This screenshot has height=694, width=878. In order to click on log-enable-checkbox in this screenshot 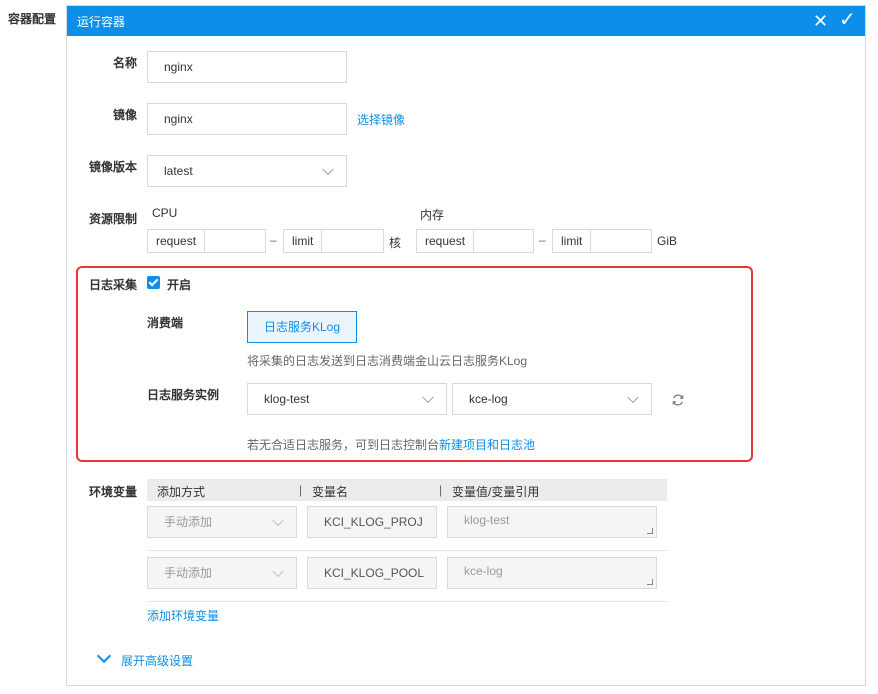, I will do `click(153, 282)`.